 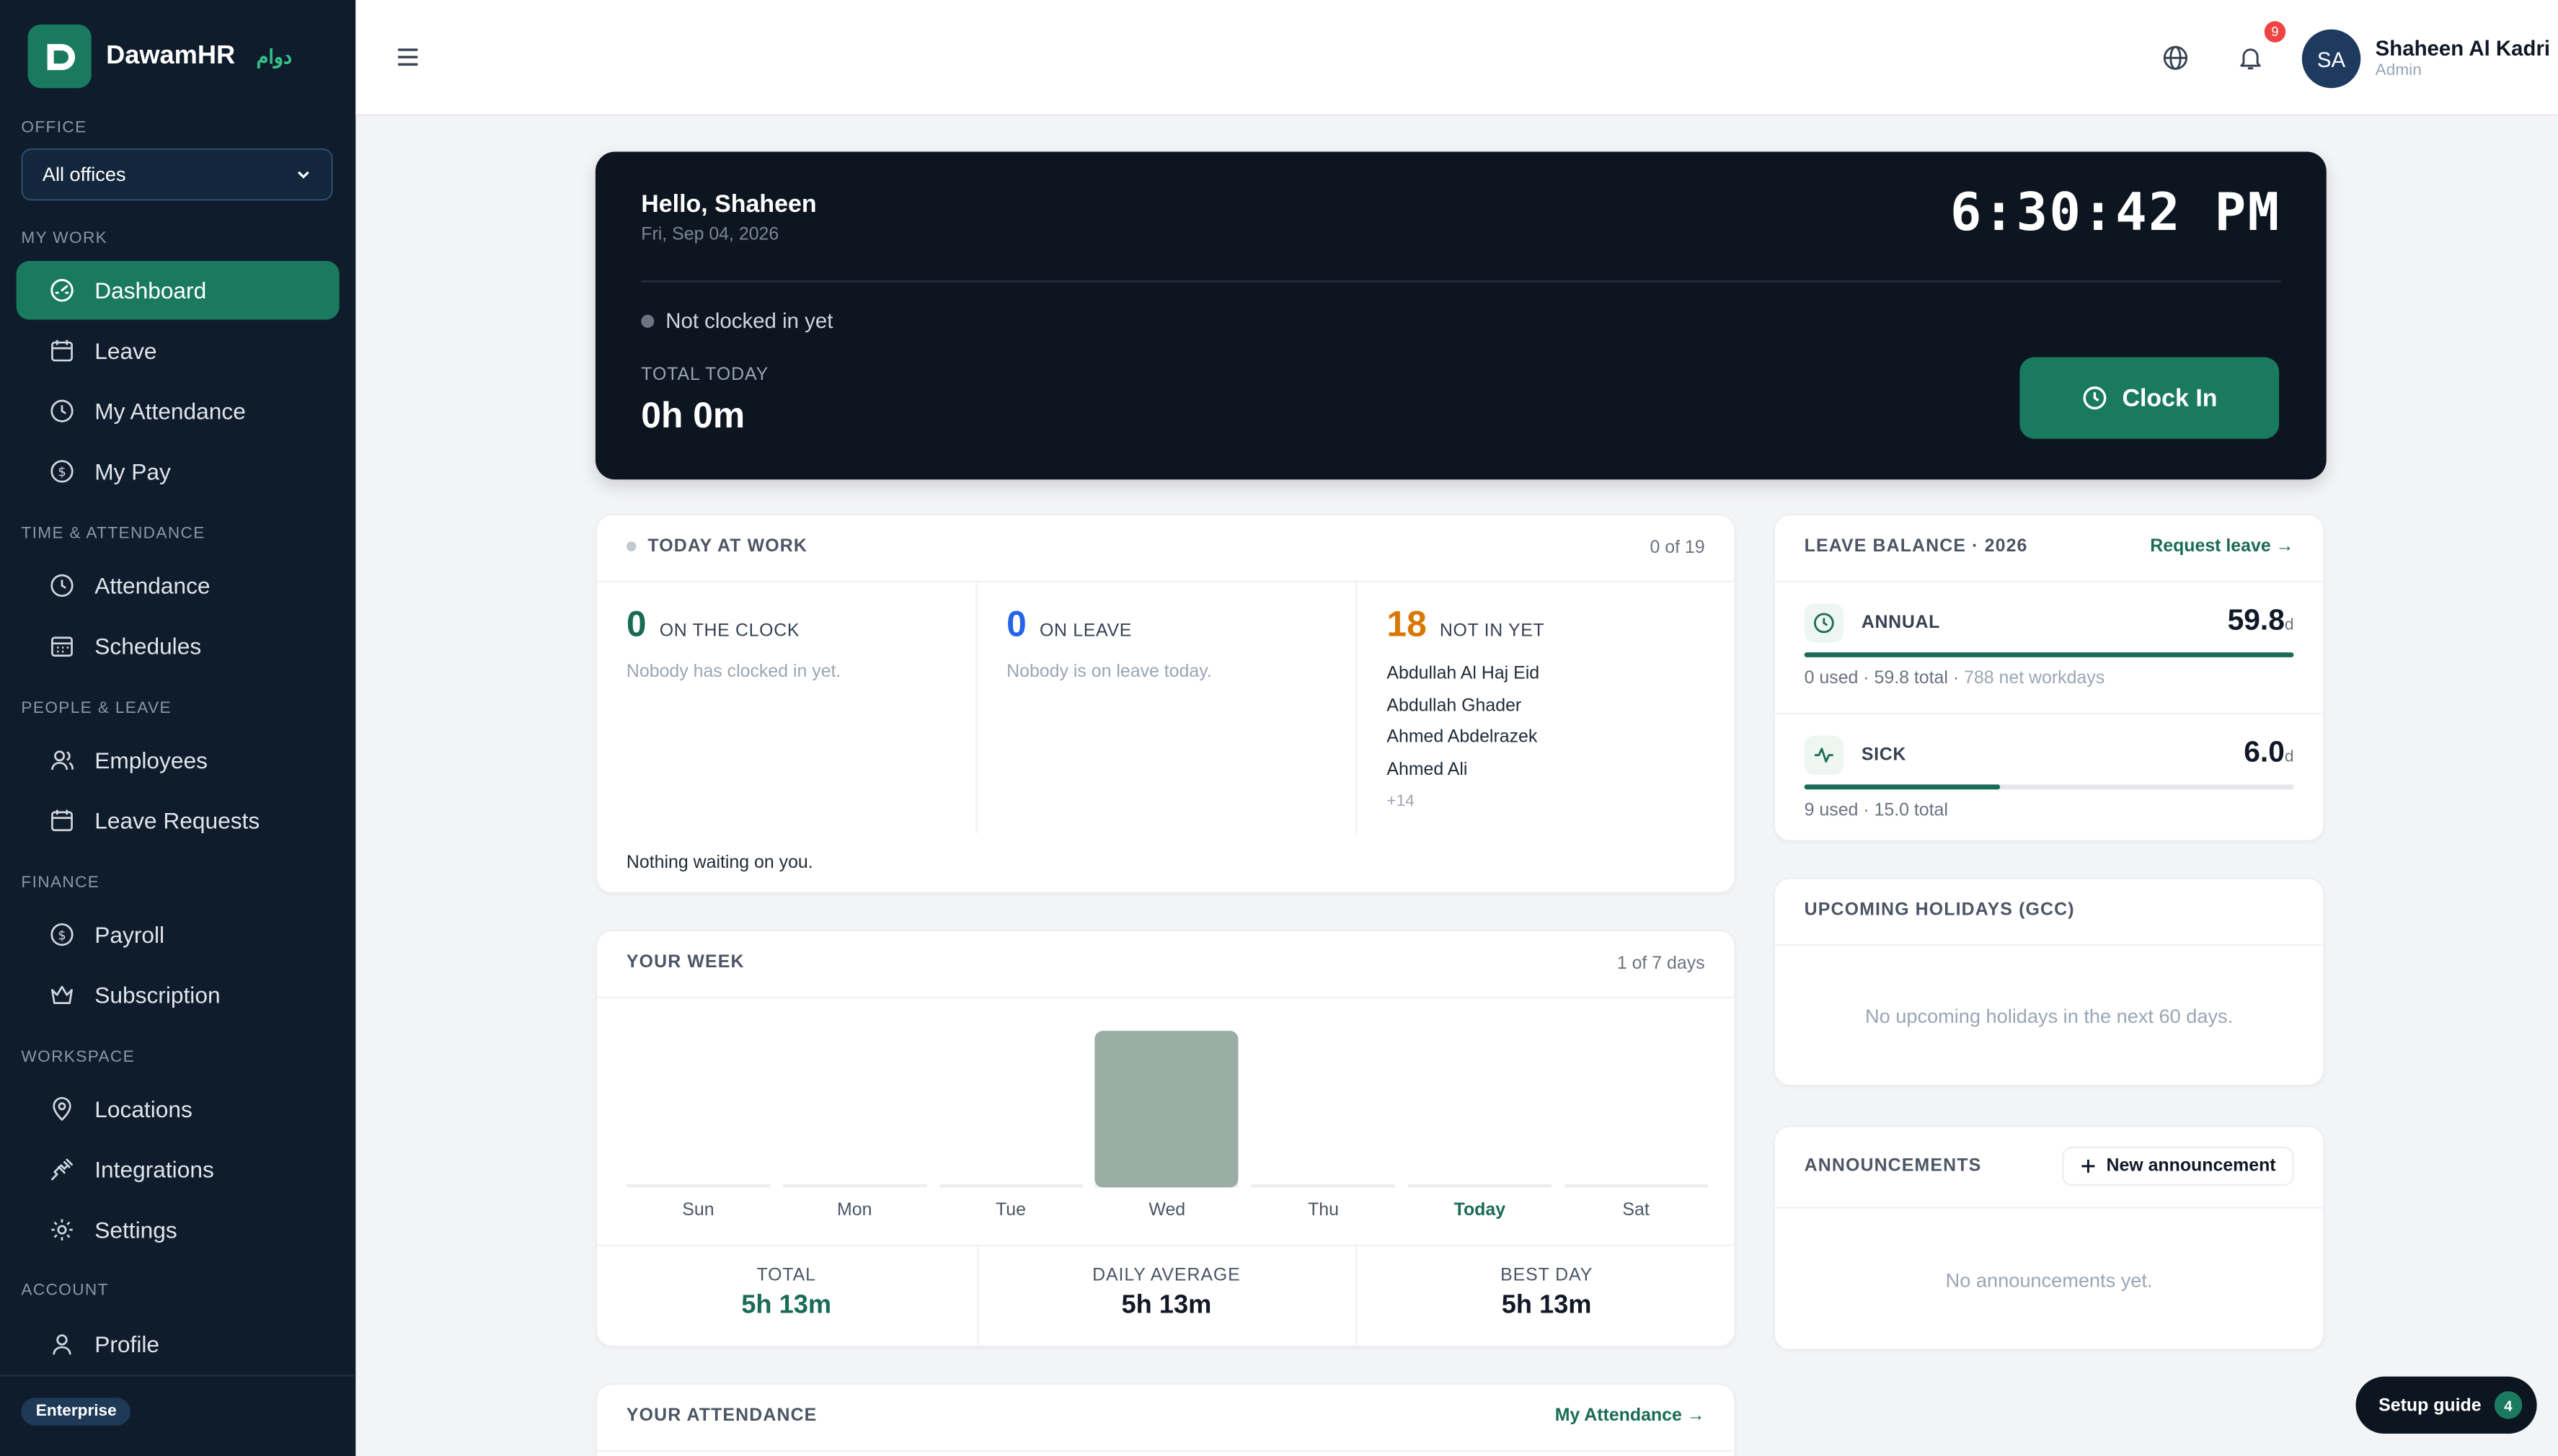 What do you see at coordinates (855, 1210) in the screenshot?
I see `week-day-label: Mon` at bounding box center [855, 1210].